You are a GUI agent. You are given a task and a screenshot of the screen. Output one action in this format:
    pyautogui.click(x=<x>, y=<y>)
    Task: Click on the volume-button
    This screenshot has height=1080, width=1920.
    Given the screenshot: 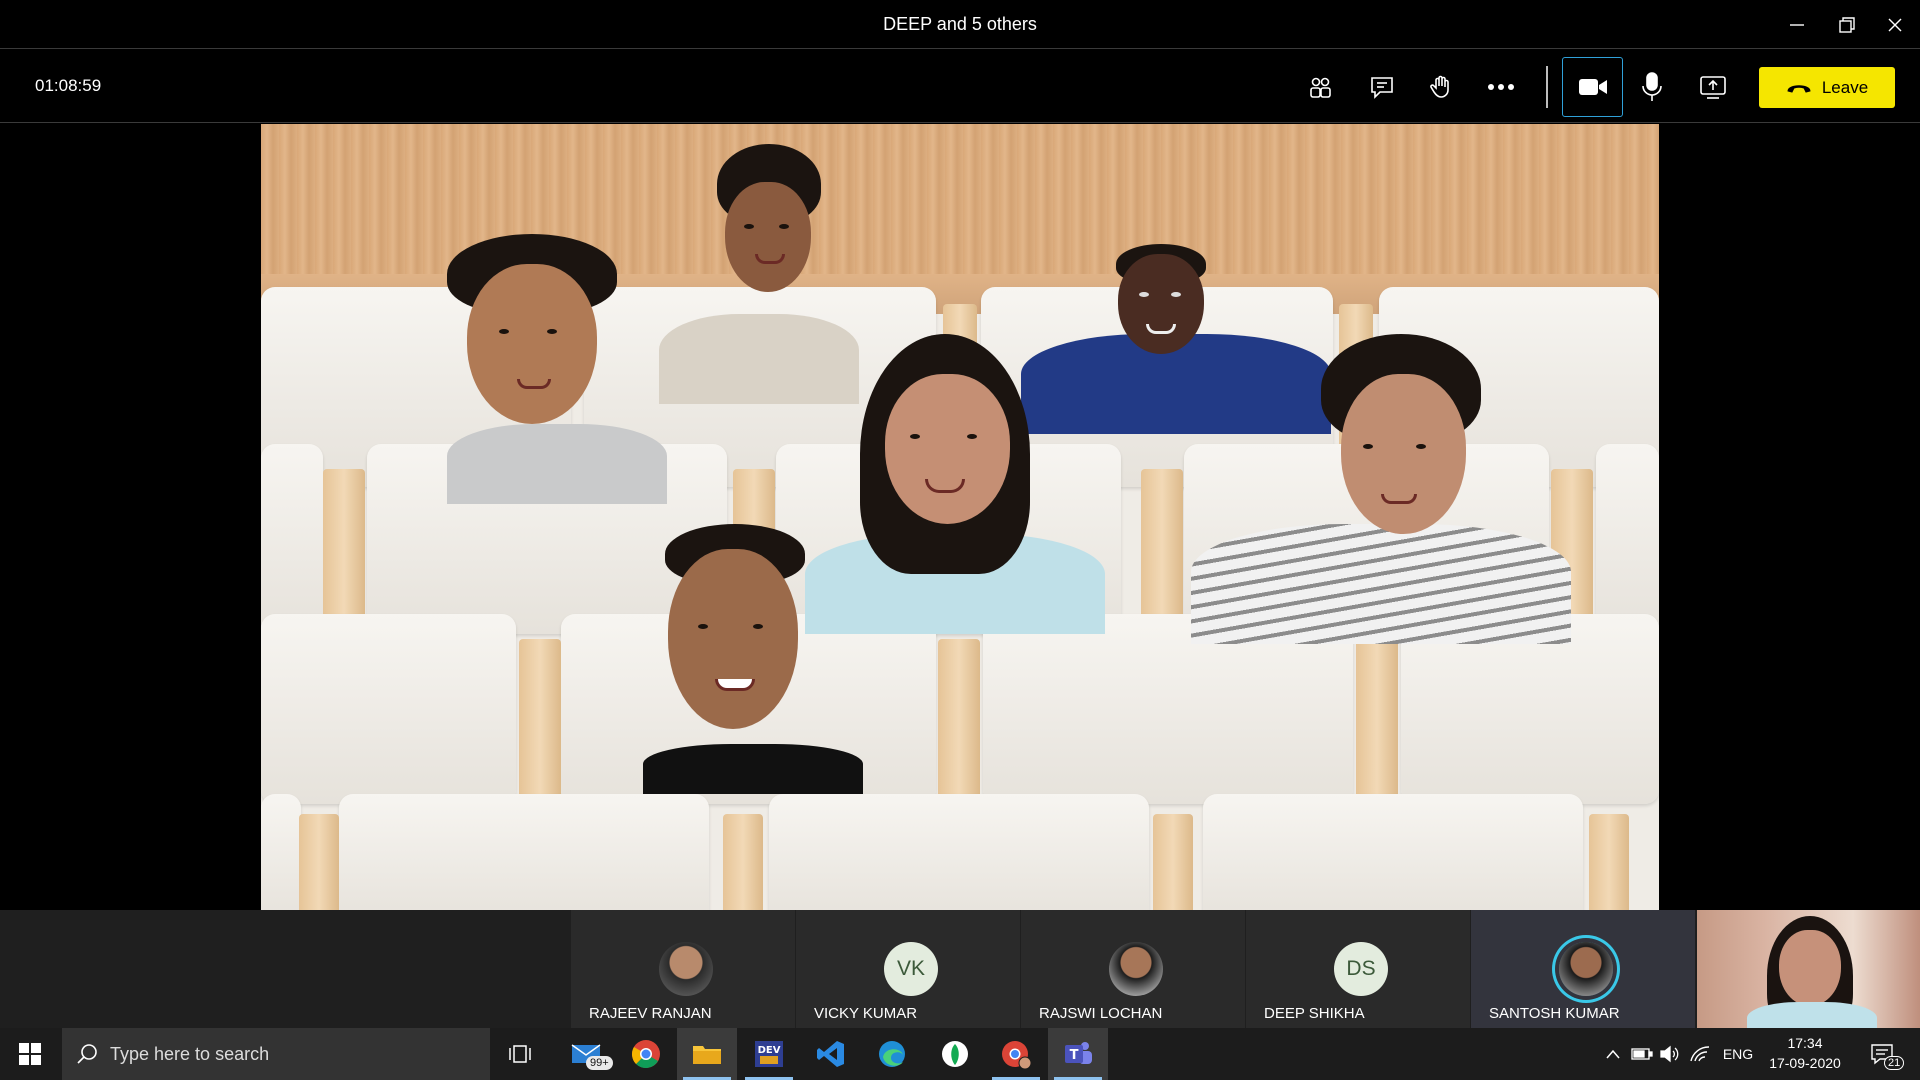 What is the action you would take?
    pyautogui.click(x=1670, y=1054)
    